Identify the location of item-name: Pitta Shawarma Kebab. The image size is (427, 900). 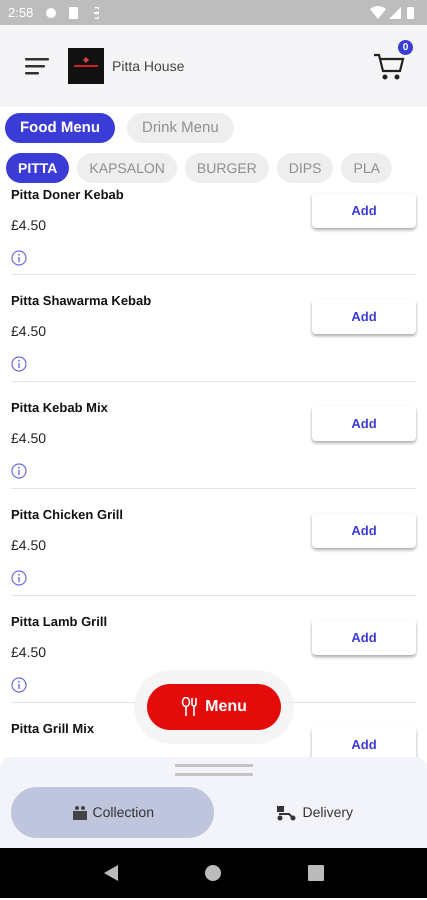
(81, 301).